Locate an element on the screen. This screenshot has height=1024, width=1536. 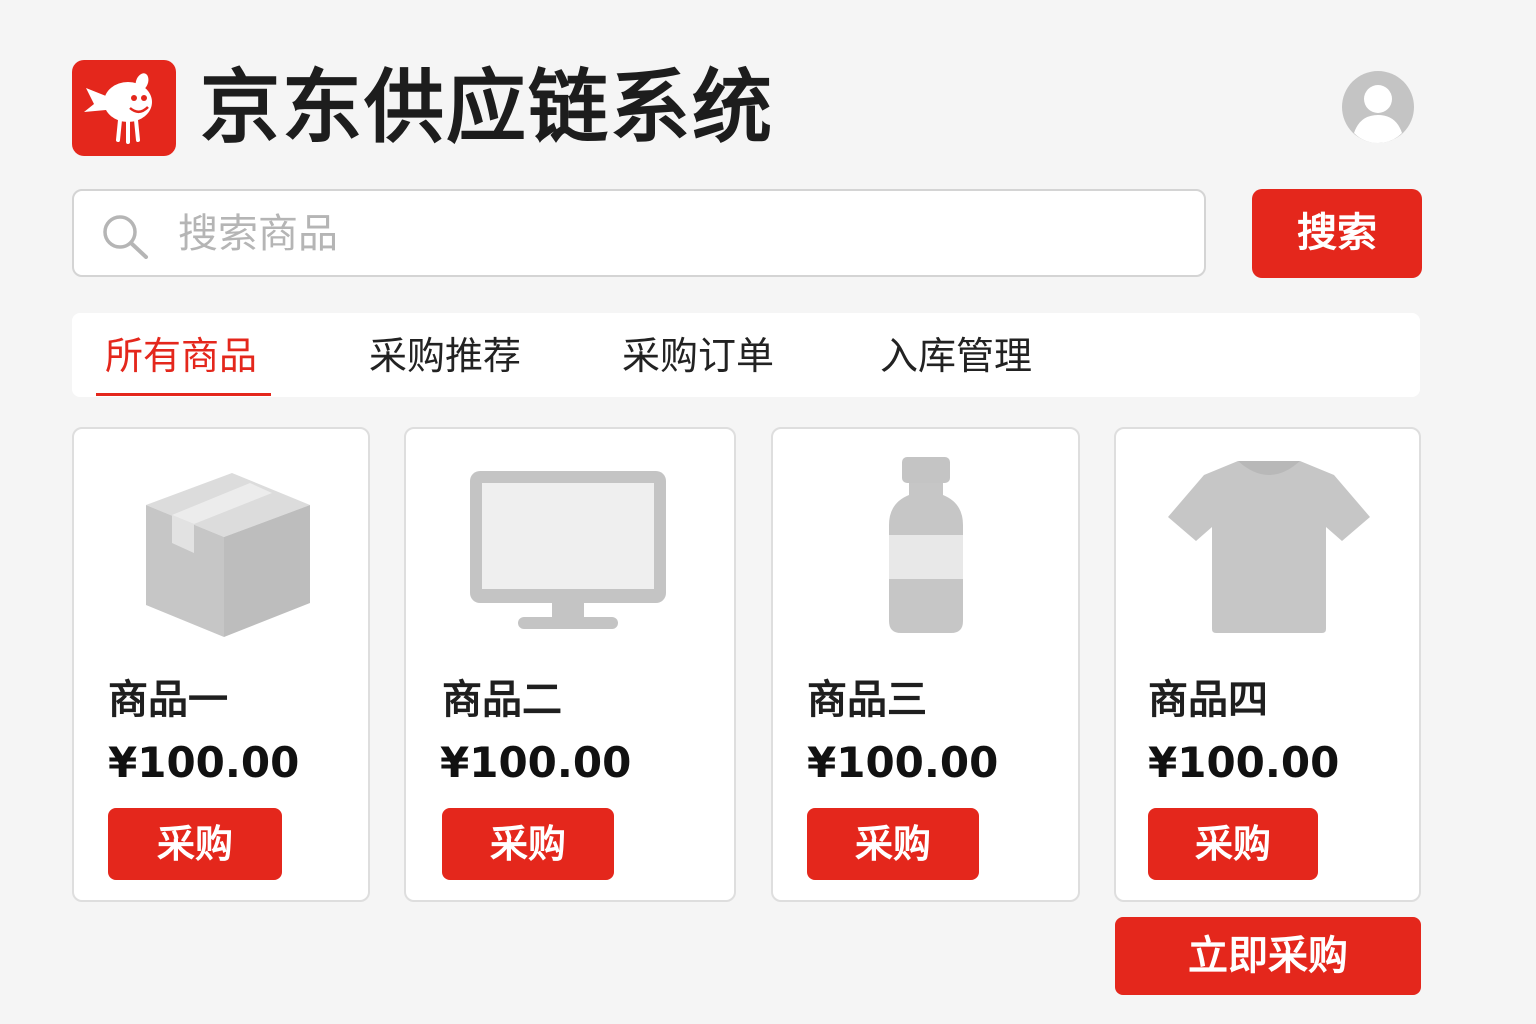
product-card: 商品一 ¥100.00 采购 is located at coordinates (221, 664).